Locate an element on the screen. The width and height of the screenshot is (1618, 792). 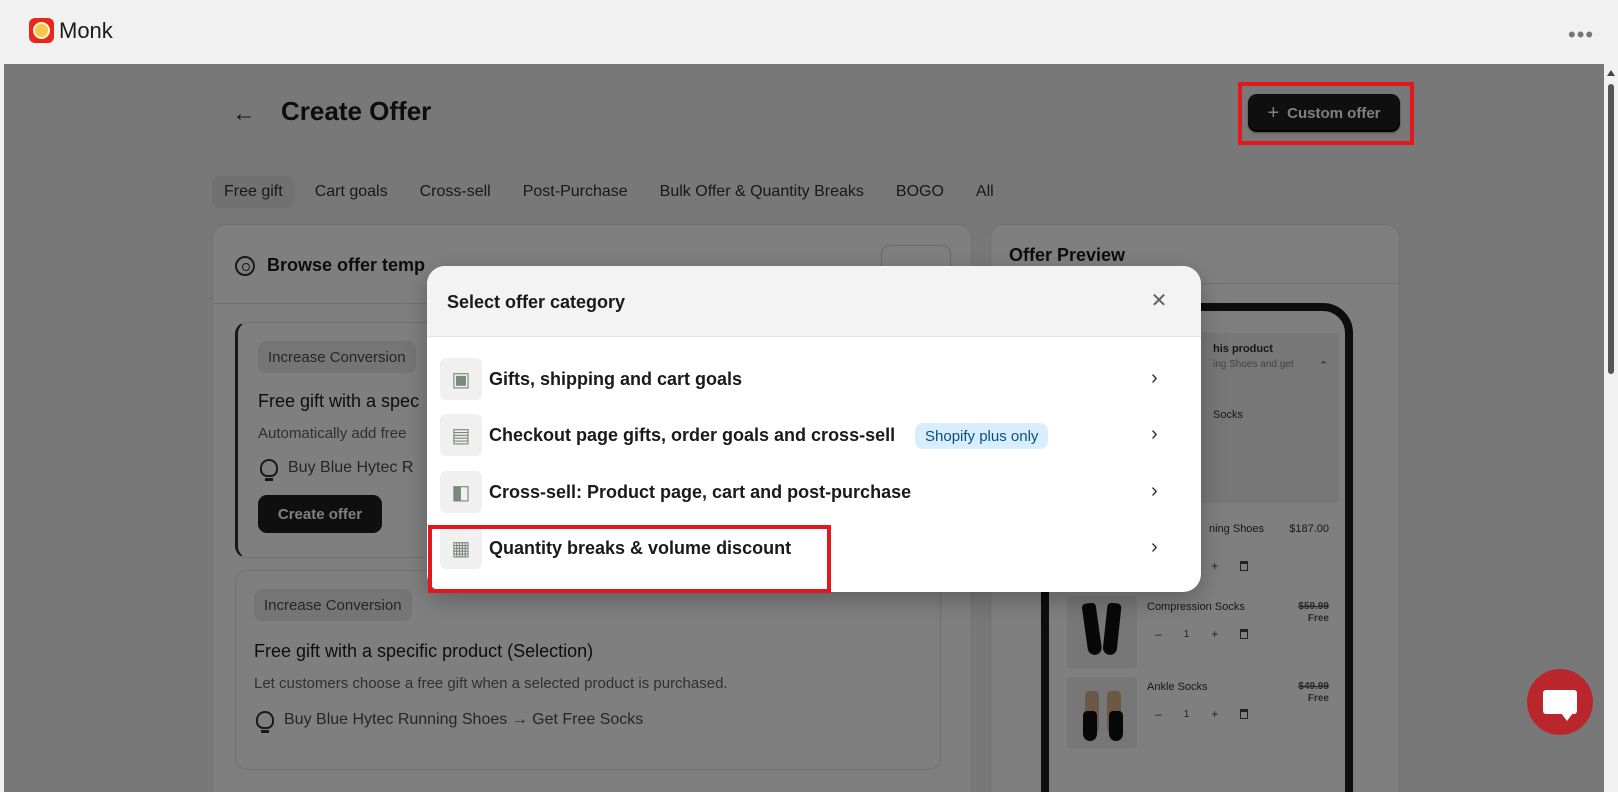
highlight-box-quantity-breaks is located at coordinates (629, 559).